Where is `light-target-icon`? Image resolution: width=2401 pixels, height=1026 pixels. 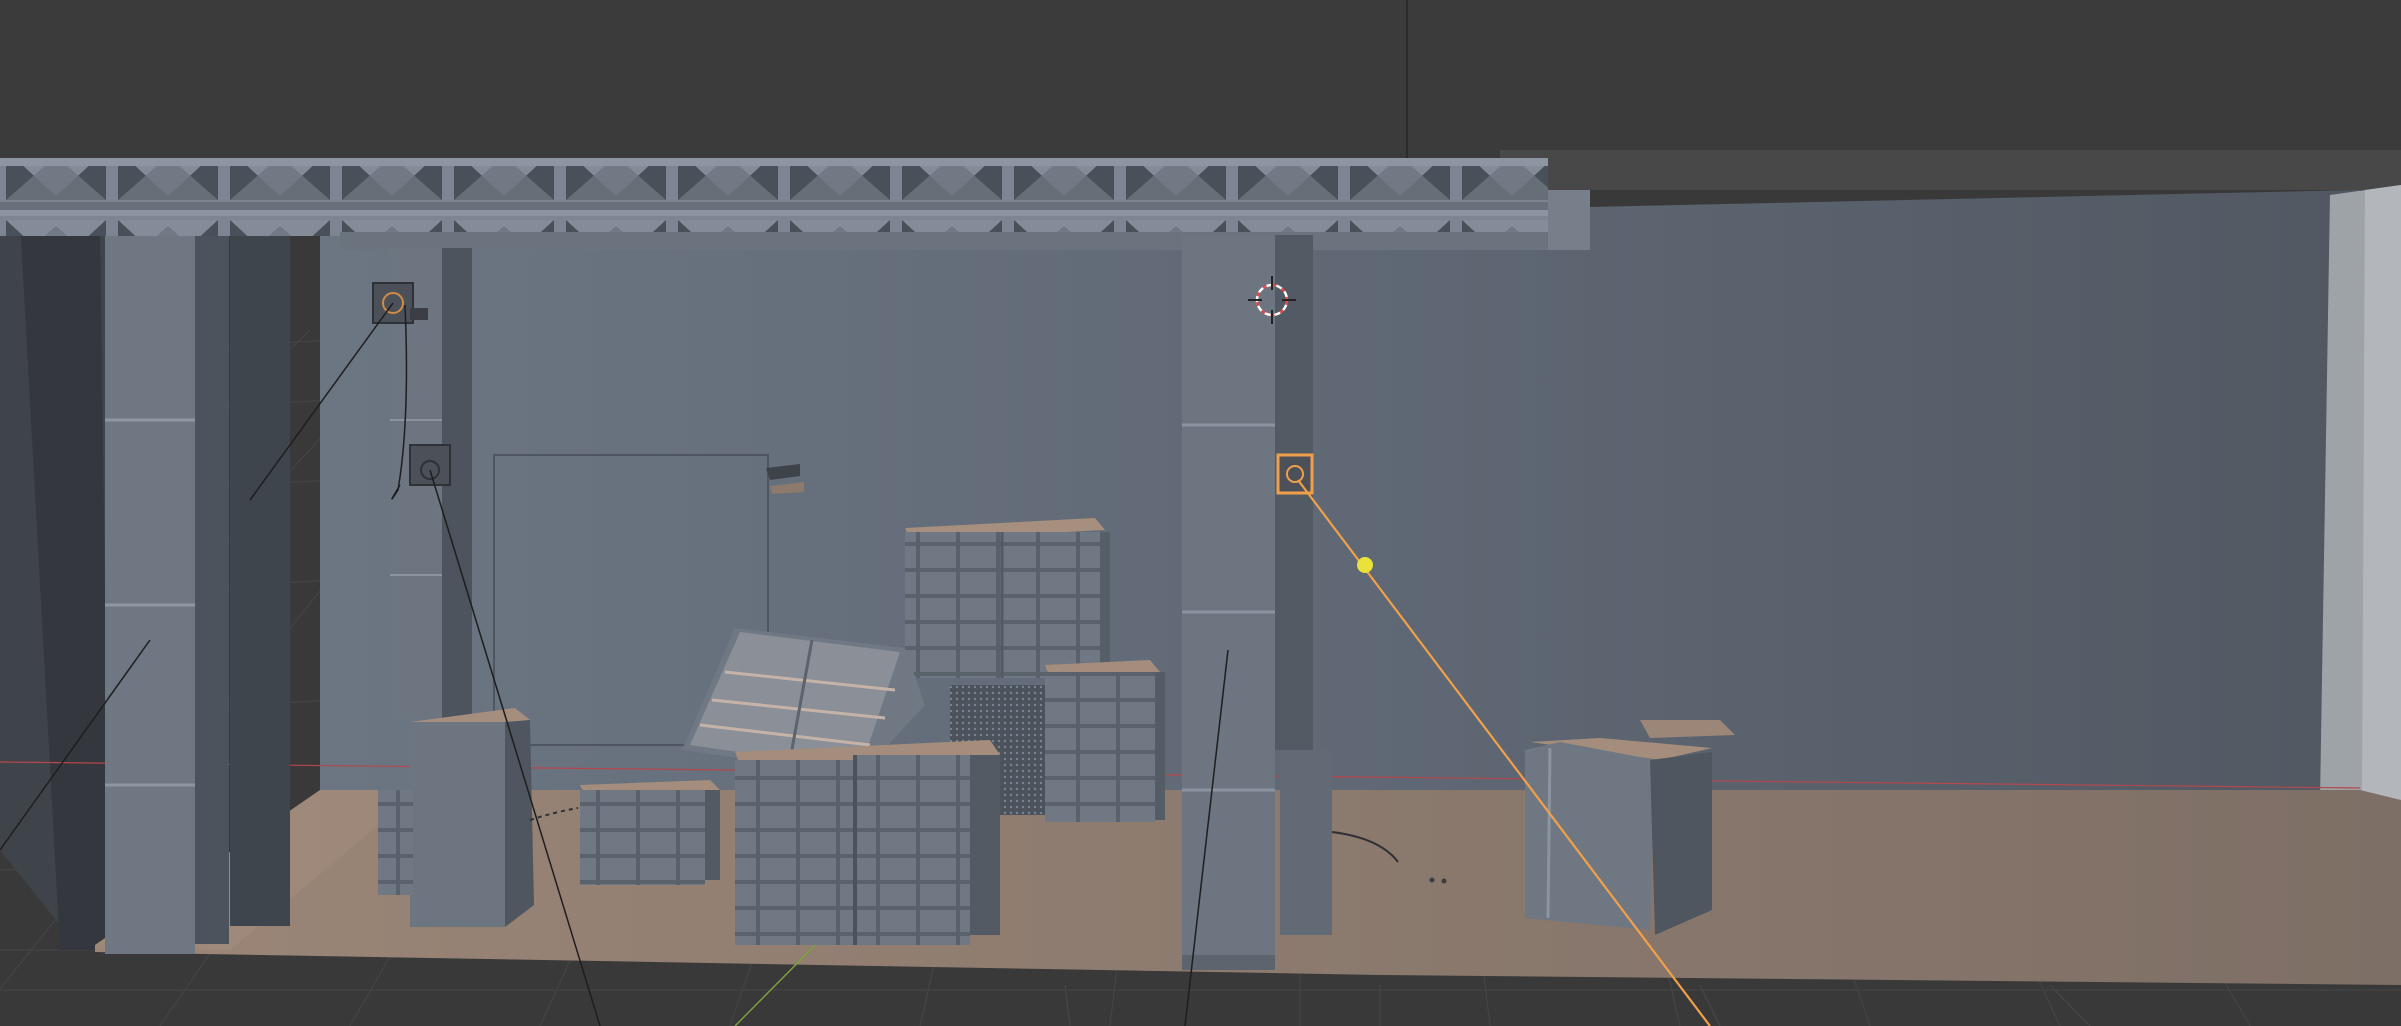 light-target-icon is located at coordinates (1365, 565).